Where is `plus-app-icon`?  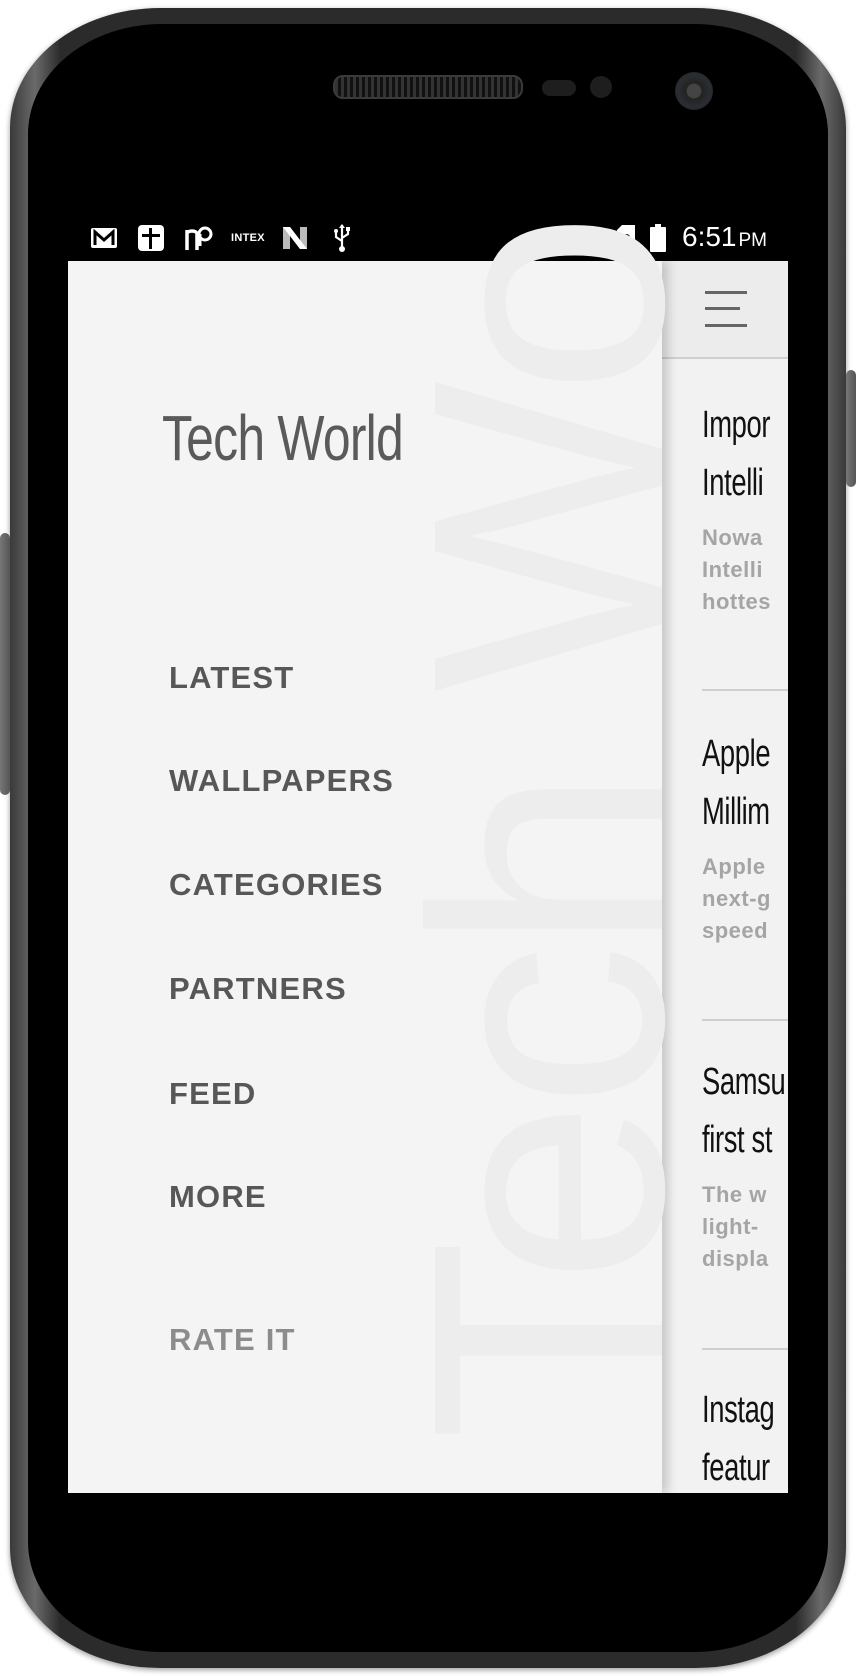
plus-app-icon is located at coordinates (151, 238).